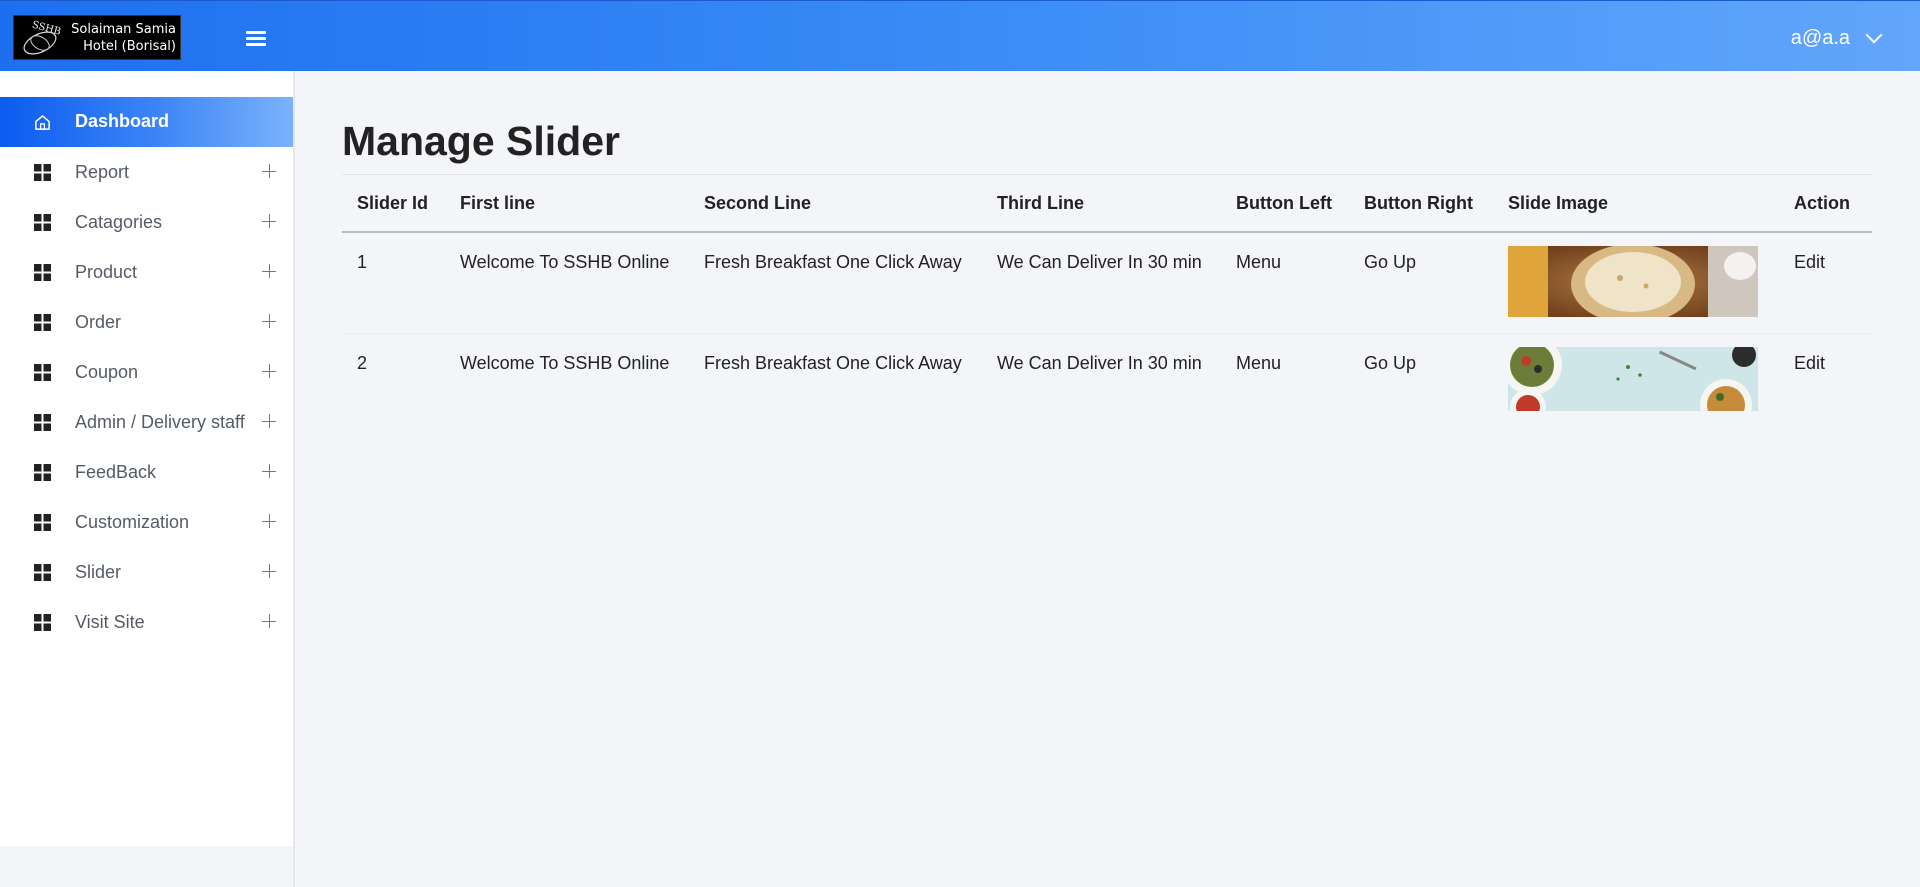 The height and width of the screenshot is (887, 1920). What do you see at coordinates (393, 283) in the screenshot?
I see `cell-slider-id: 1` at bounding box center [393, 283].